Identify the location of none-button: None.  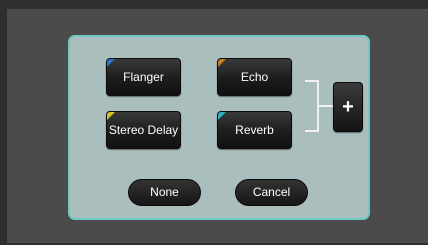
(164, 192).